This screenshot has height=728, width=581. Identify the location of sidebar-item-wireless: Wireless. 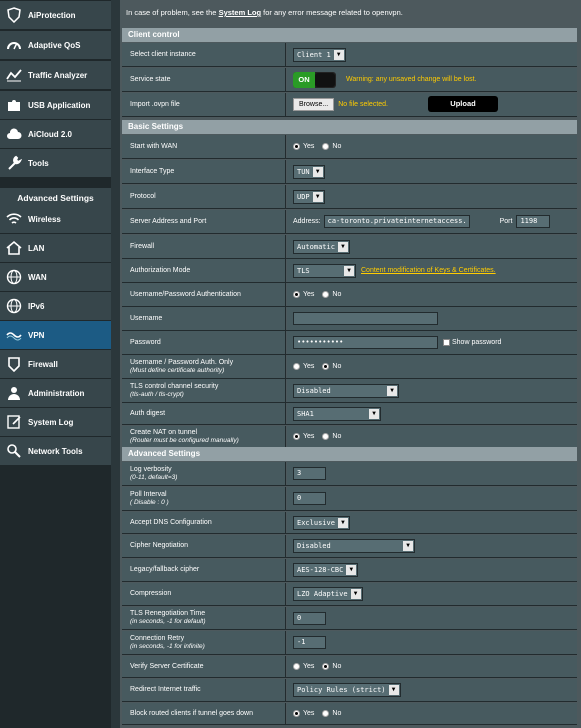
(55, 219).